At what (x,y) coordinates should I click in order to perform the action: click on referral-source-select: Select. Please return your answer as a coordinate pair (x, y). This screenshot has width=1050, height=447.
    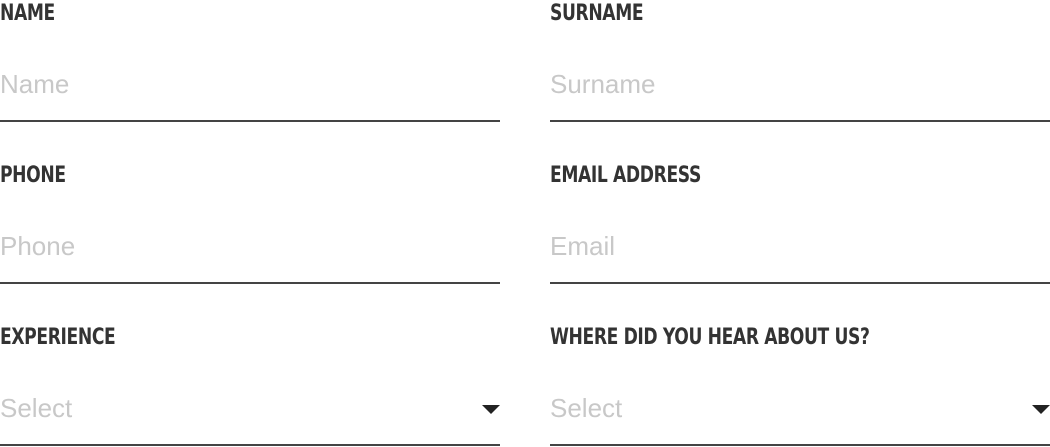
    Looking at the image, I should click on (800, 408).